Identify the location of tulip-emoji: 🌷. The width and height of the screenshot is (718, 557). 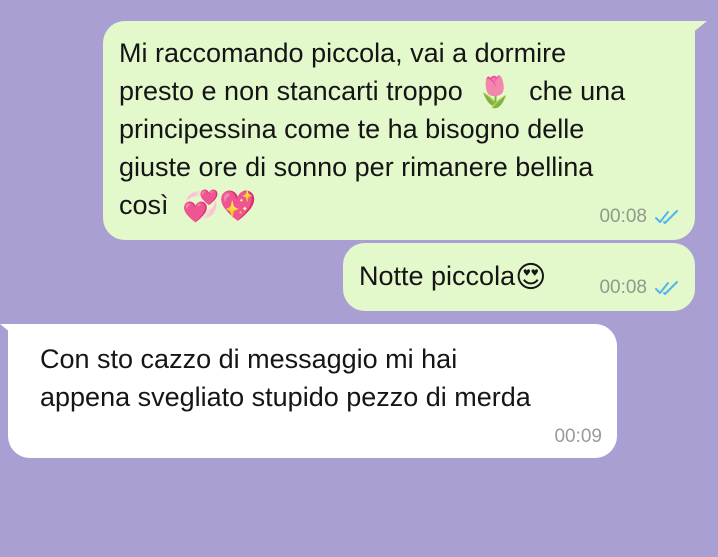
(495, 92).